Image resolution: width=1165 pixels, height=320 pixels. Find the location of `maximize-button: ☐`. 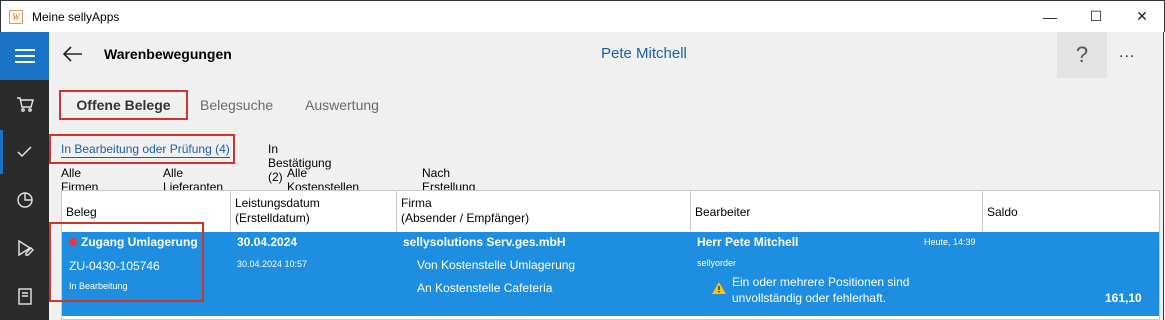

maximize-button: ☐ is located at coordinates (1096, 16).